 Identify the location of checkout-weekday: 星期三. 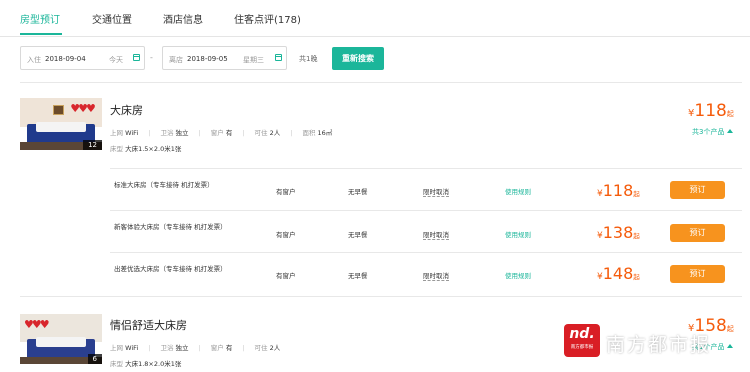
(253, 60).